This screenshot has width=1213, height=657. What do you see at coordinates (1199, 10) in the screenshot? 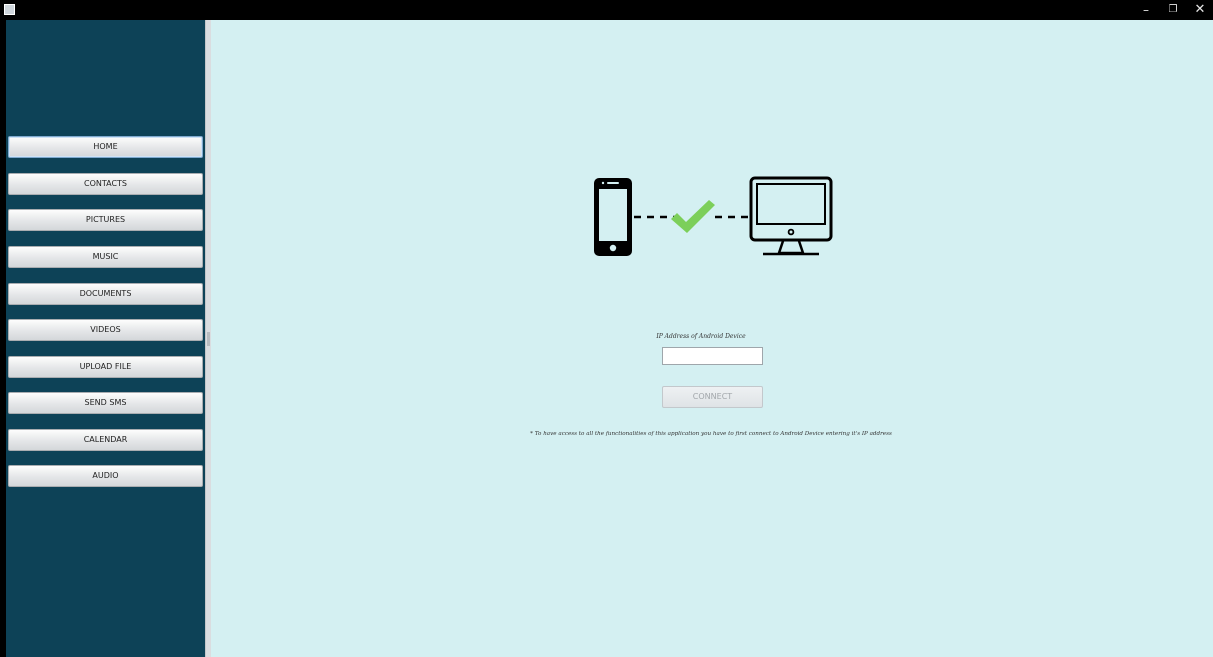
I see `close-button: ✕` at bounding box center [1199, 10].